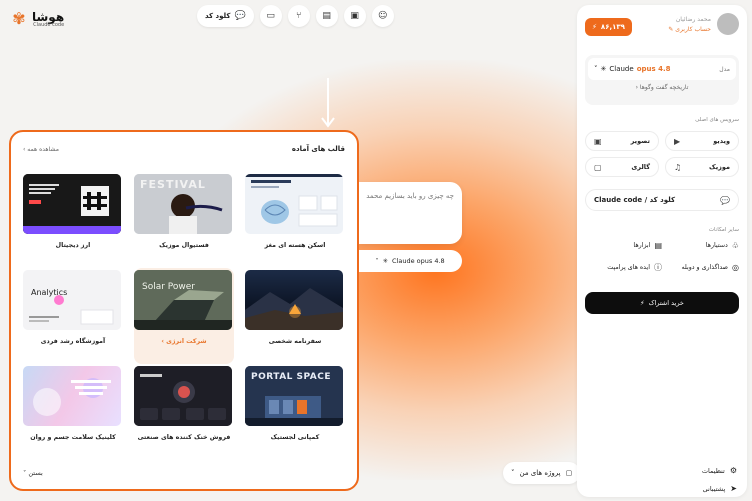 The image size is (752, 501). Describe the element at coordinates (598, 167) in the screenshot. I see `gallery-icon: ▢` at that location.